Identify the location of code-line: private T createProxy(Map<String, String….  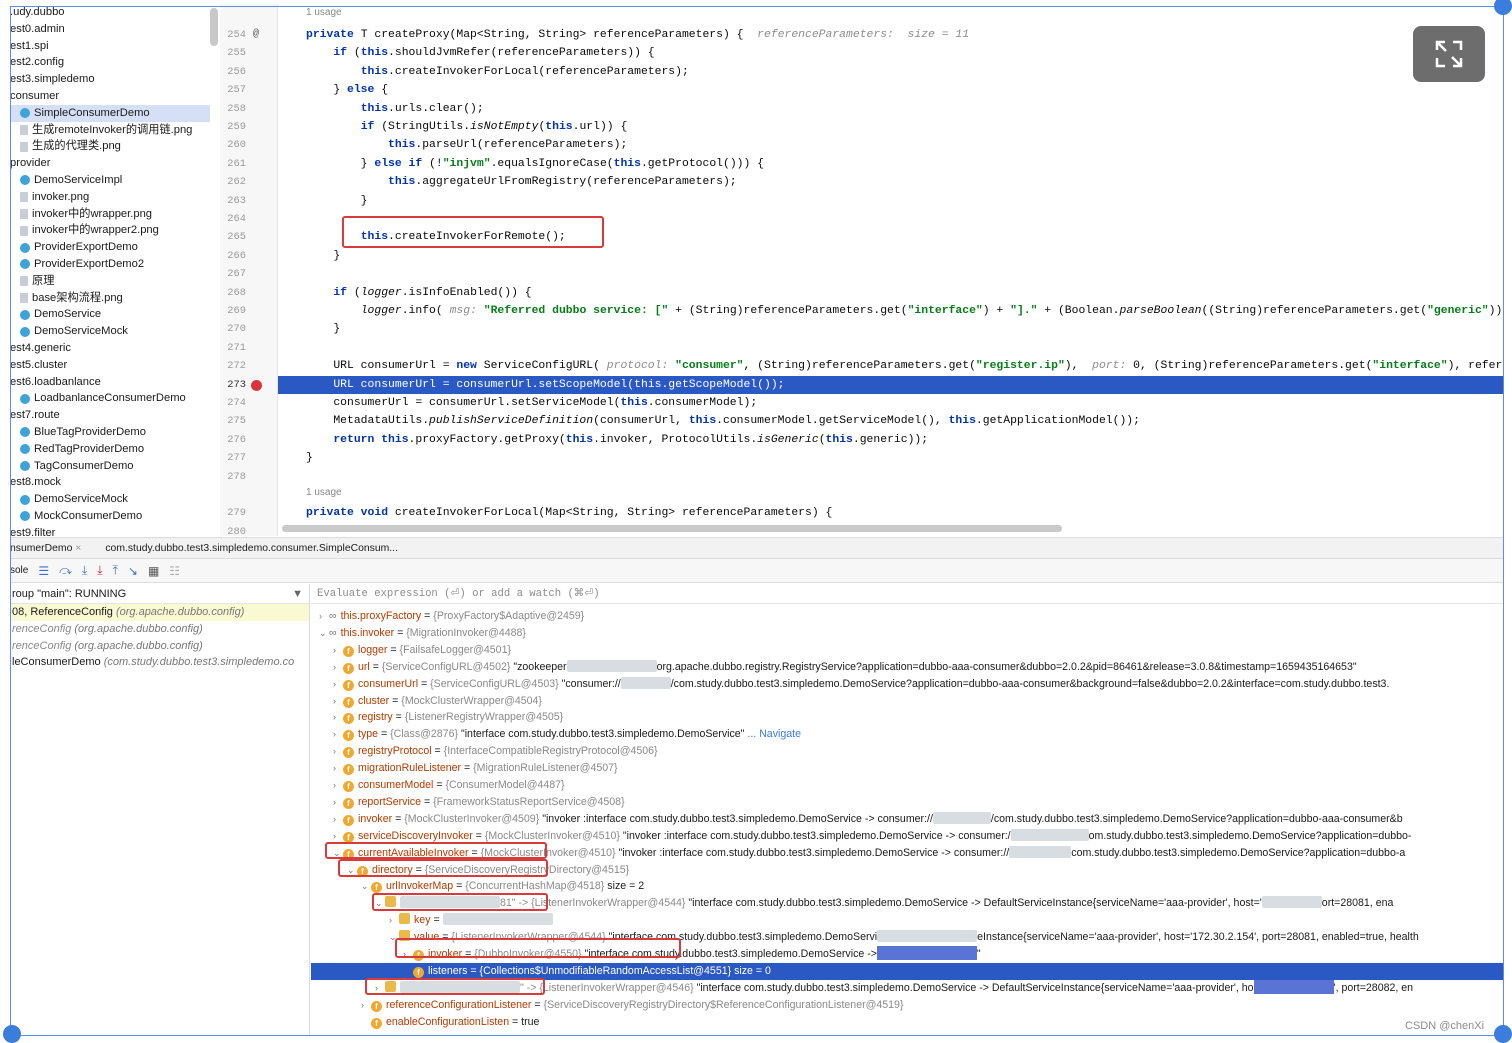
(891, 35).